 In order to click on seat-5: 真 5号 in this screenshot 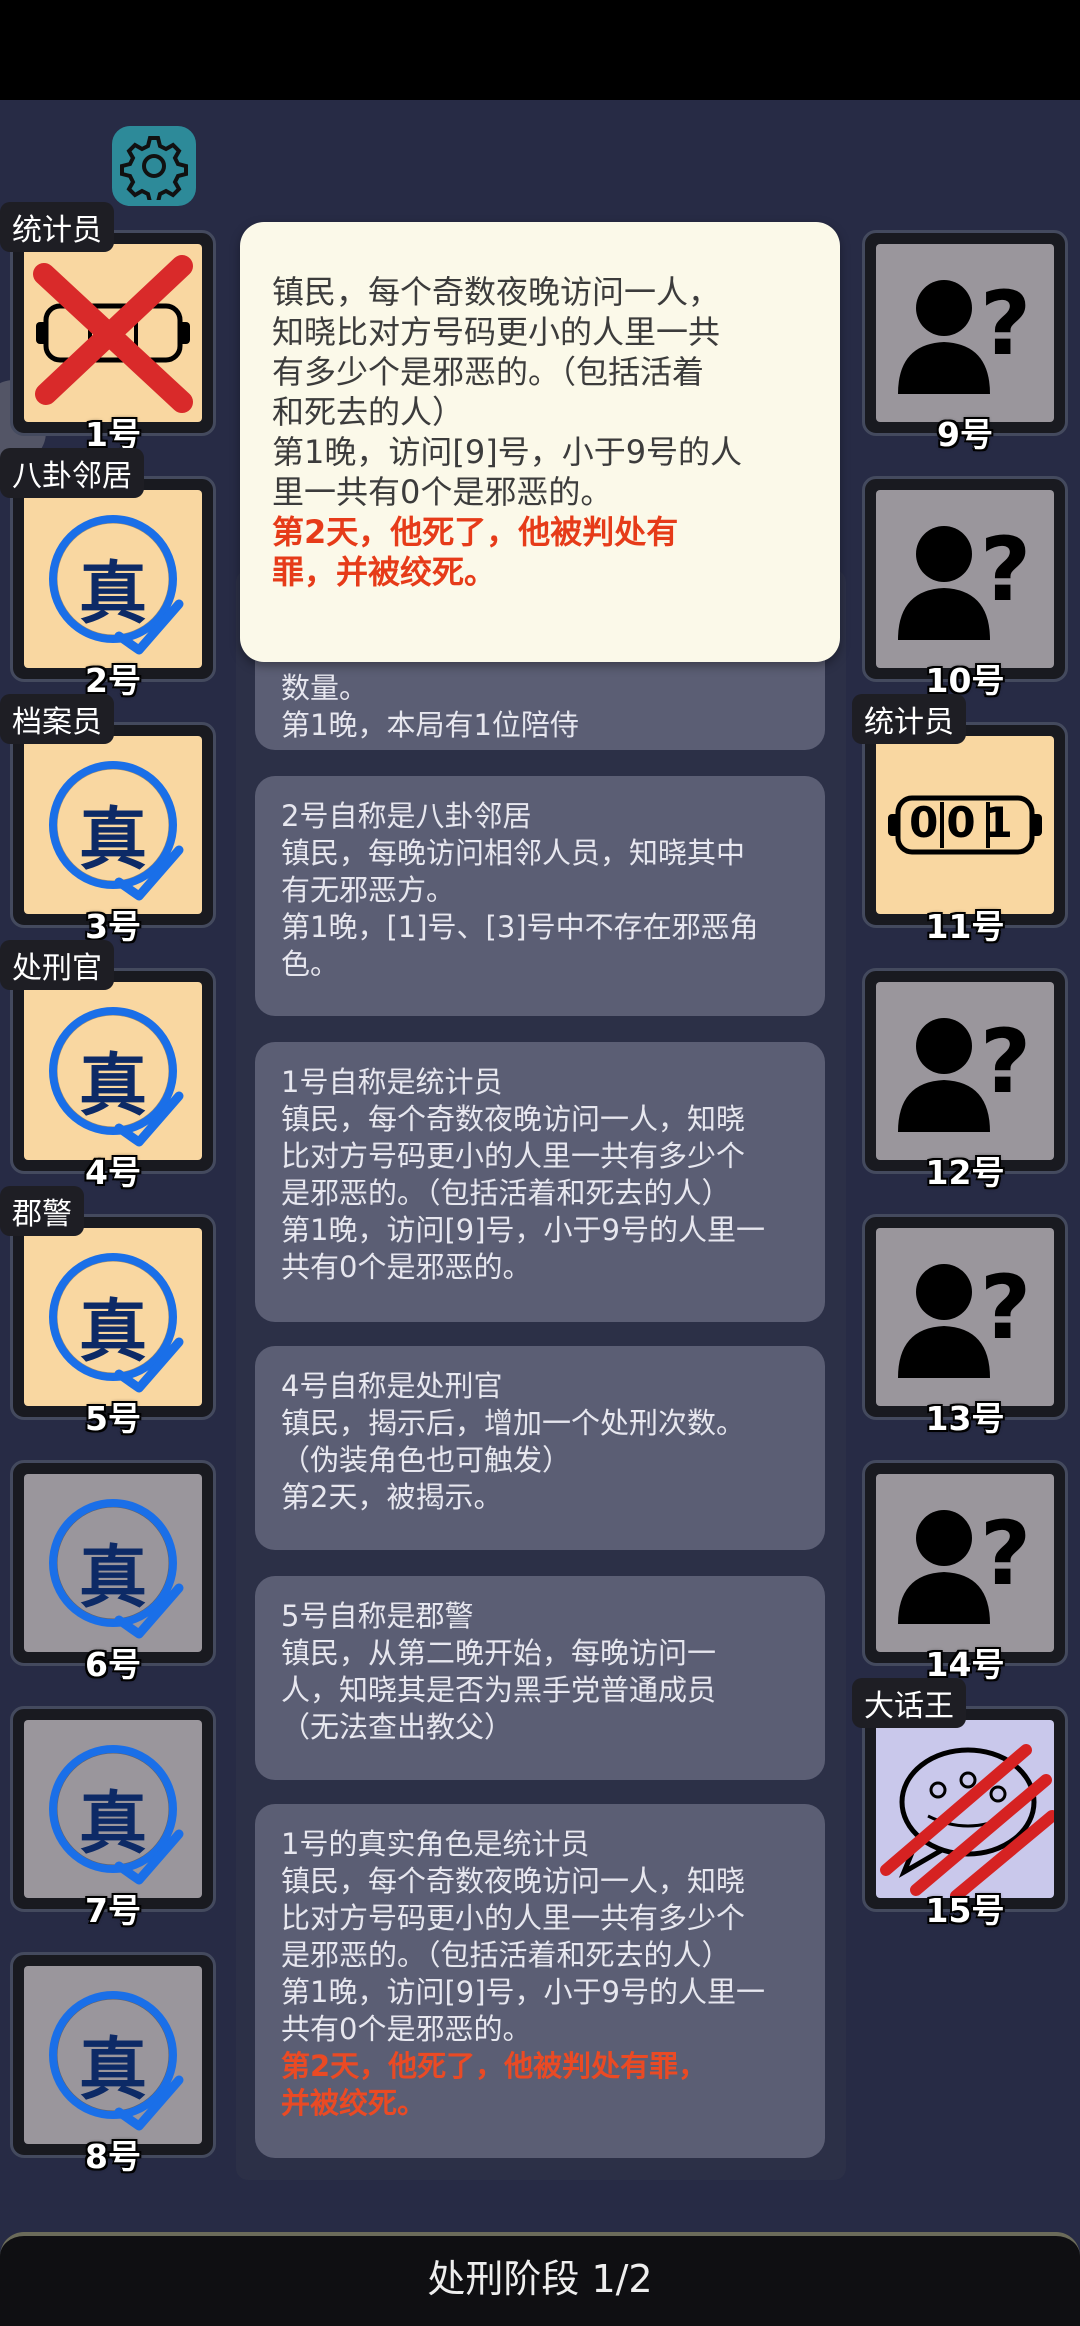, I will do `click(113, 1326)`.